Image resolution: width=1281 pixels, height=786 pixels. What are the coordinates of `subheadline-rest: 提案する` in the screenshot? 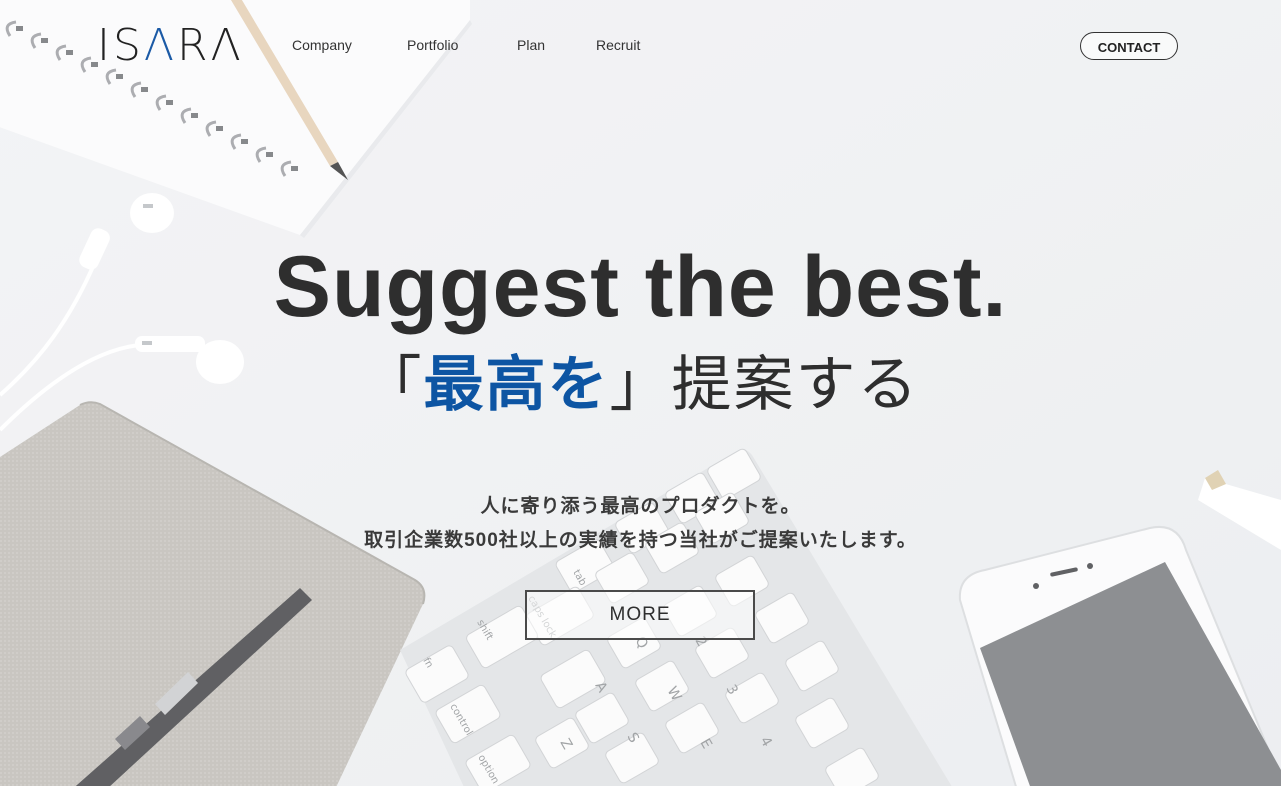 It's located at (795, 384).